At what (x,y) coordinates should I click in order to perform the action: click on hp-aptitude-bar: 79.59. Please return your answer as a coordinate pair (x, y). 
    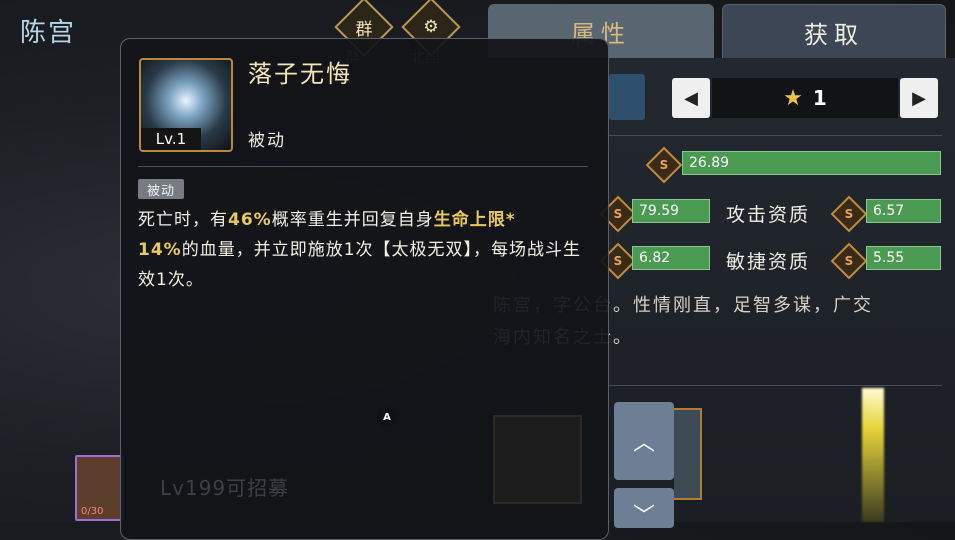
    Looking at the image, I should click on (671, 211).